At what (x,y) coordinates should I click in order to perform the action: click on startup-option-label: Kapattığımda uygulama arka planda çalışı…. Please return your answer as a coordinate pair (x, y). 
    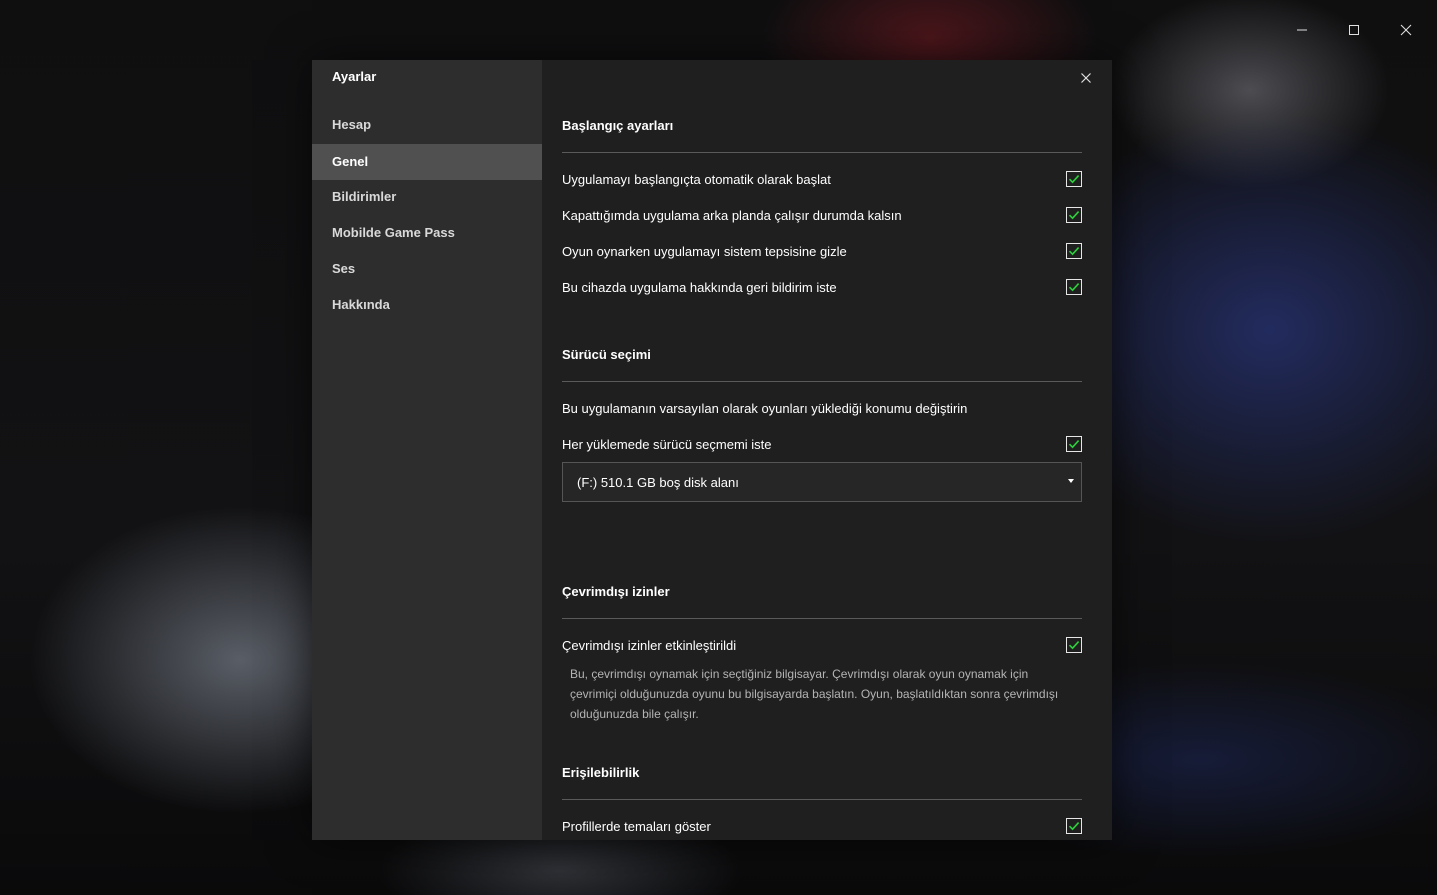
    Looking at the image, I should click on (732, 215).